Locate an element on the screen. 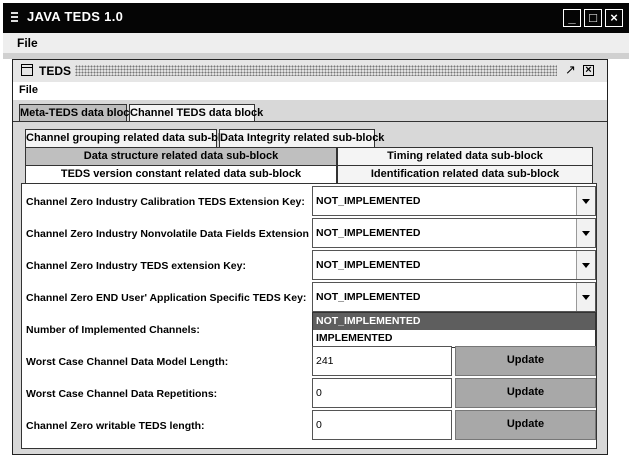 The height and width of the screenshot is (472, 632). app-icon is located at coordinates (14, 18).